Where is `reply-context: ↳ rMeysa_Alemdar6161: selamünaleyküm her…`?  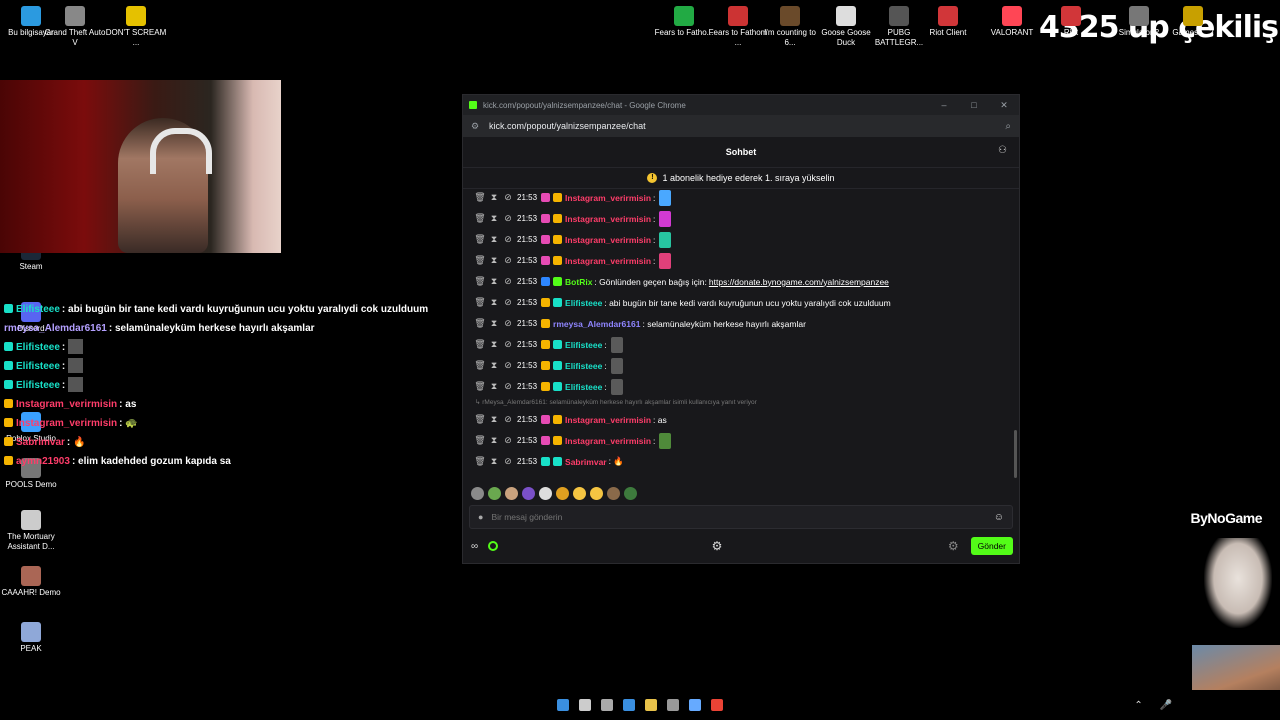
reply-context: ↳ rMeysa_Alemdar6161: selamünaleyküm her… is located at coordinates (743, 403).